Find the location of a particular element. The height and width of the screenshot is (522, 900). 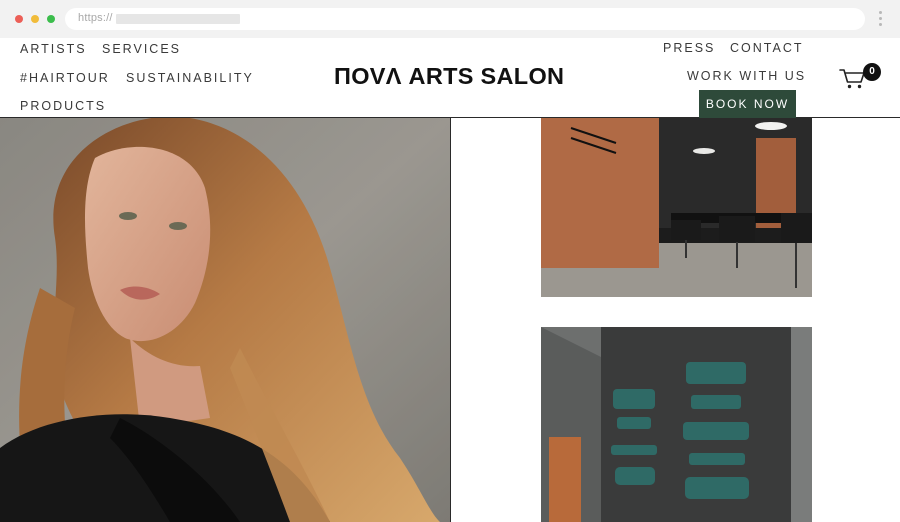

nav-contact: CONTACT is located at coordinates (767, 48).